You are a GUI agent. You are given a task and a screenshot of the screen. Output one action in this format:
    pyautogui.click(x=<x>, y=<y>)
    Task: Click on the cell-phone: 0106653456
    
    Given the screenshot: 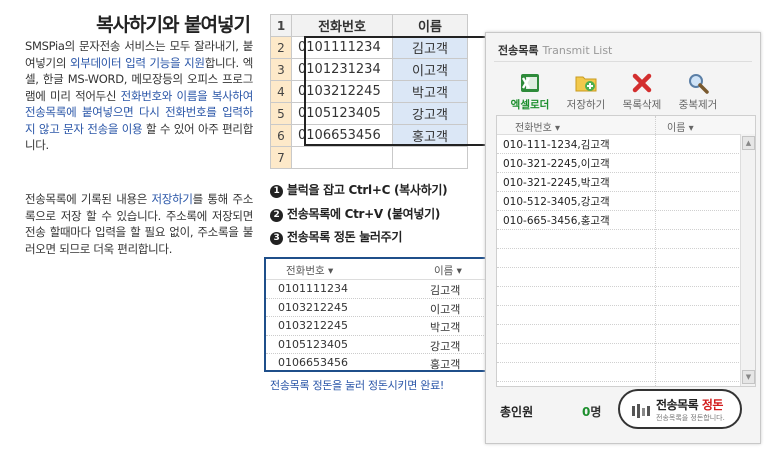 What is the action you would take?
    pyautogui.click(x=342, y=135)
    